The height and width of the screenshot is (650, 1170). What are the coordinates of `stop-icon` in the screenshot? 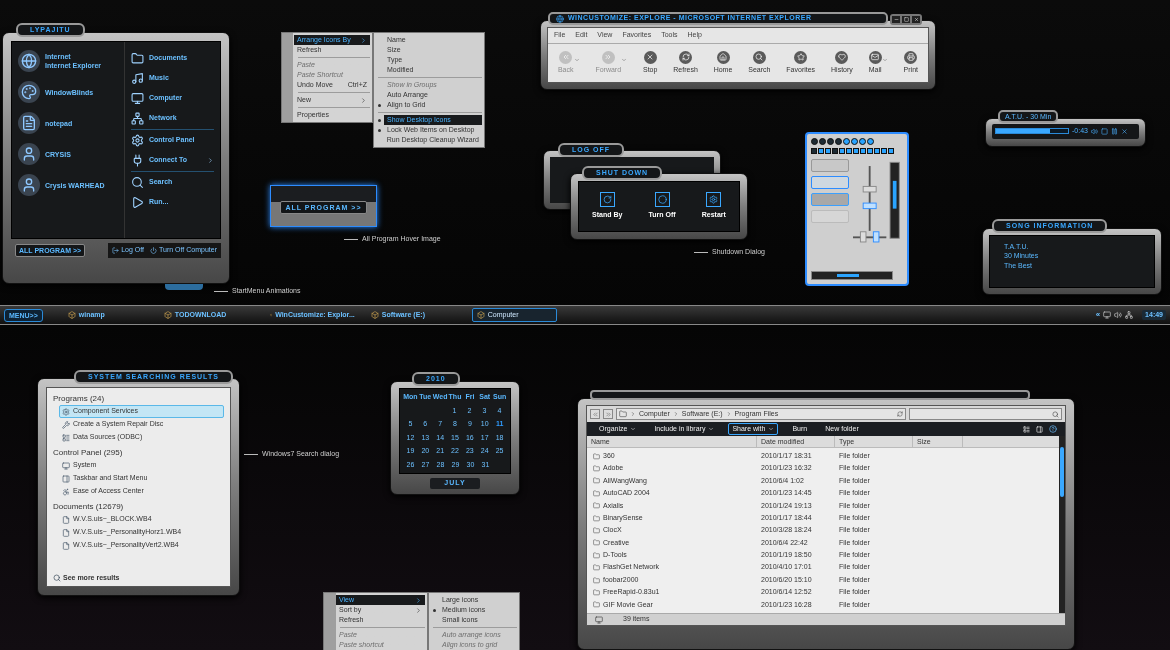 It's located at (1104, 131).